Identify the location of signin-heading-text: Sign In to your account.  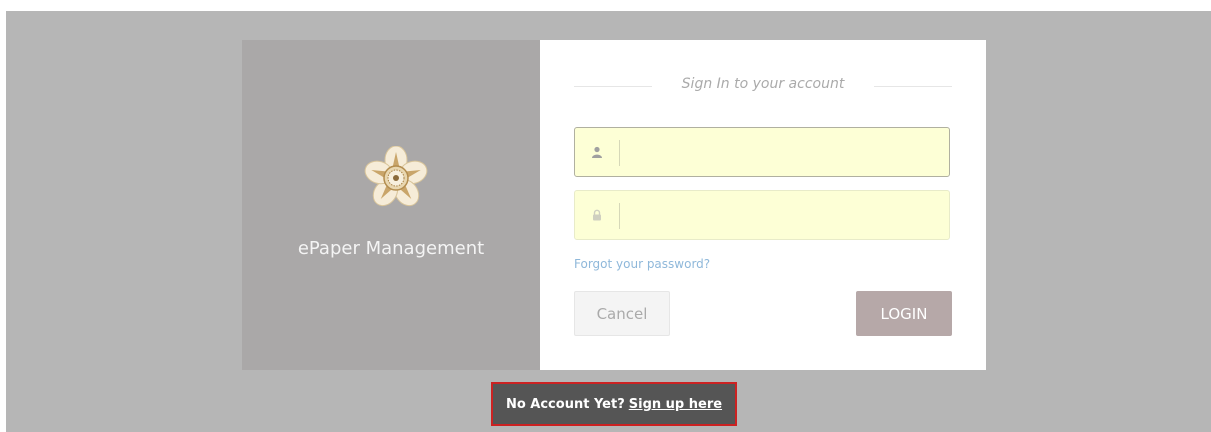
(763, 84).